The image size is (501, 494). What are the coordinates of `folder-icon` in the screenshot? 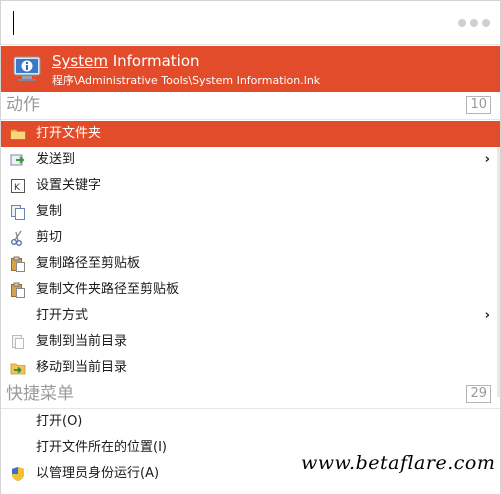 It's located at (18, 134).